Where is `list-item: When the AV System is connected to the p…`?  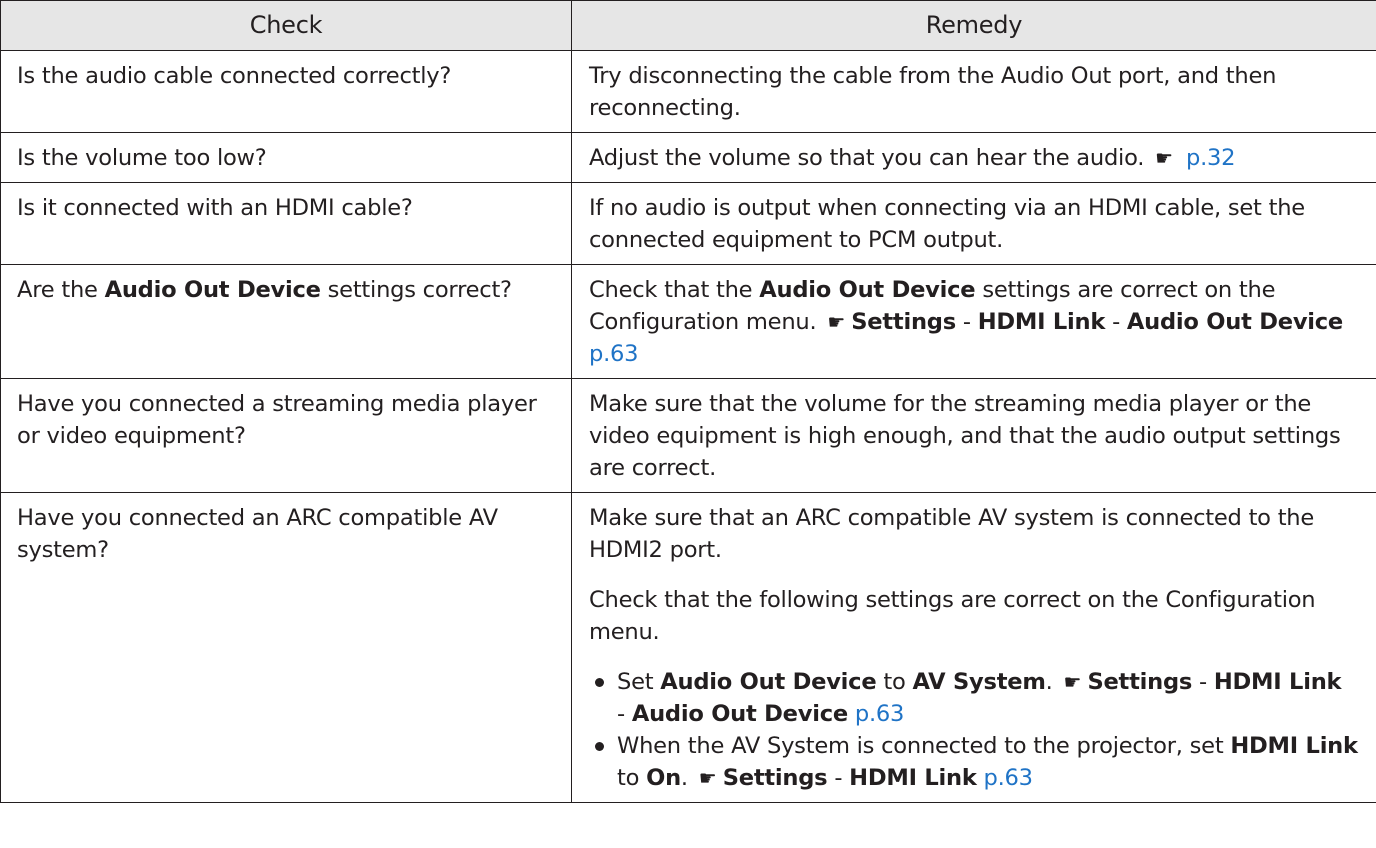 list-item: When the AV System is connected to the p… is located at coordinates (976, 762).